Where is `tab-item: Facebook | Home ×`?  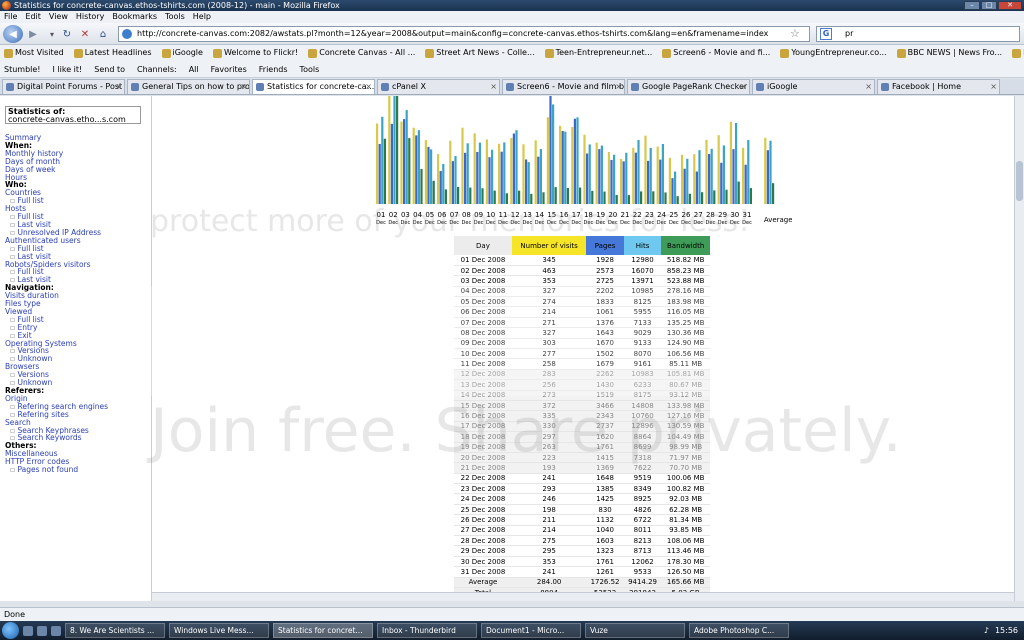
tab-item: Facebook | Home × is located at coordinates (938, 86).